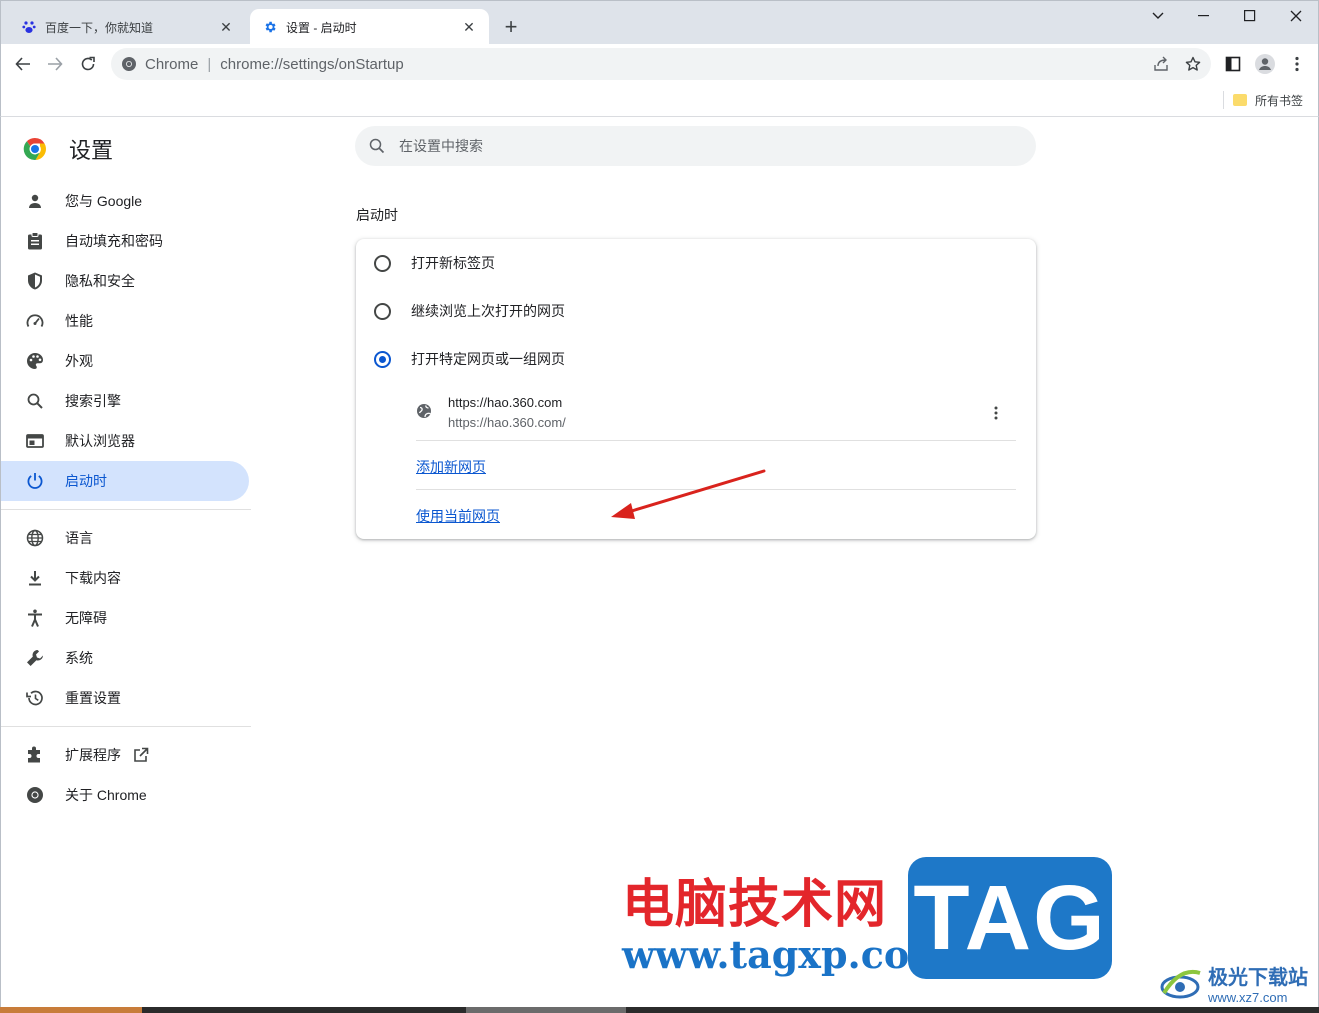 Image resolution: width=1319 pixels, height=1013 pixels. Describe the element at coordinates (488, 359) in the screenshot. I see `radio-label: 打开特定网页或一组网页` at that location.